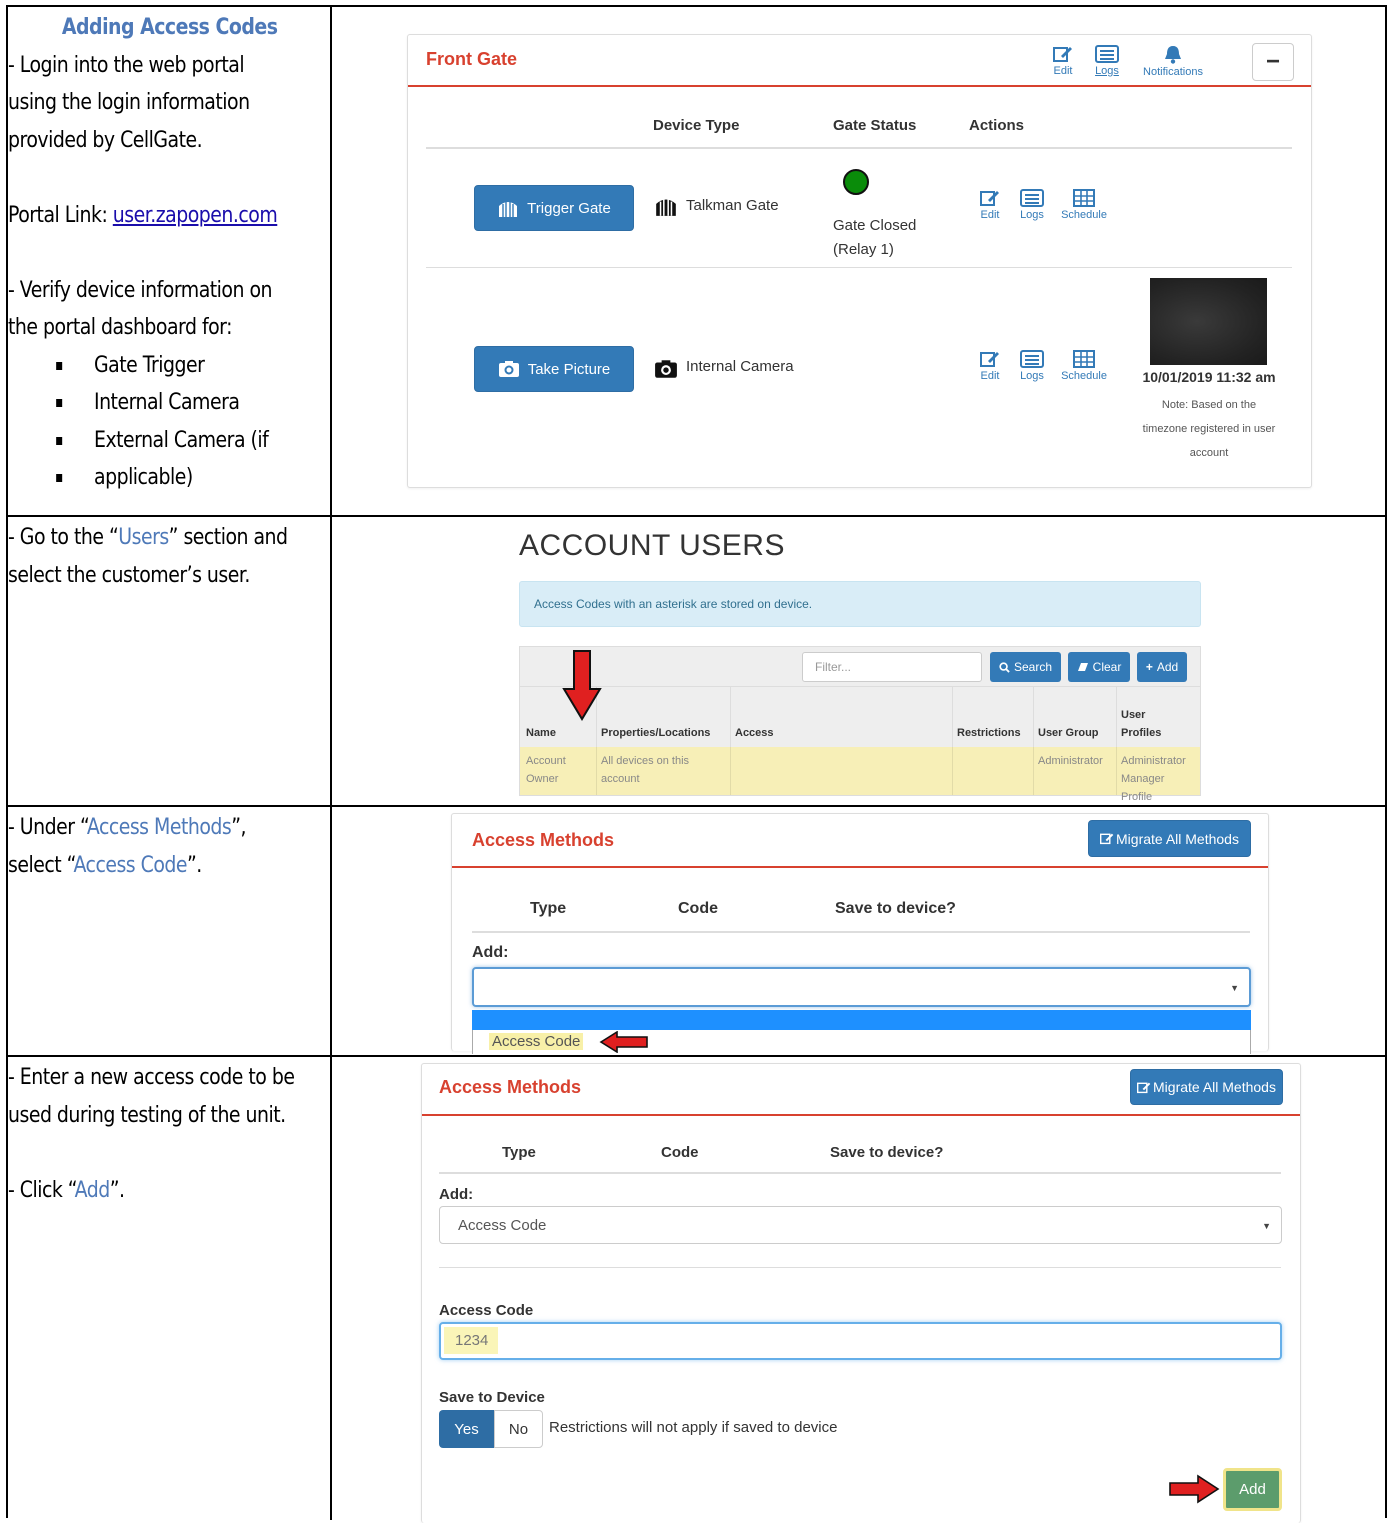 Image resolution: width=1390 pixels, height=1523 pixels. I want to click on access-code-option: Access Code, so click(536, 1041).